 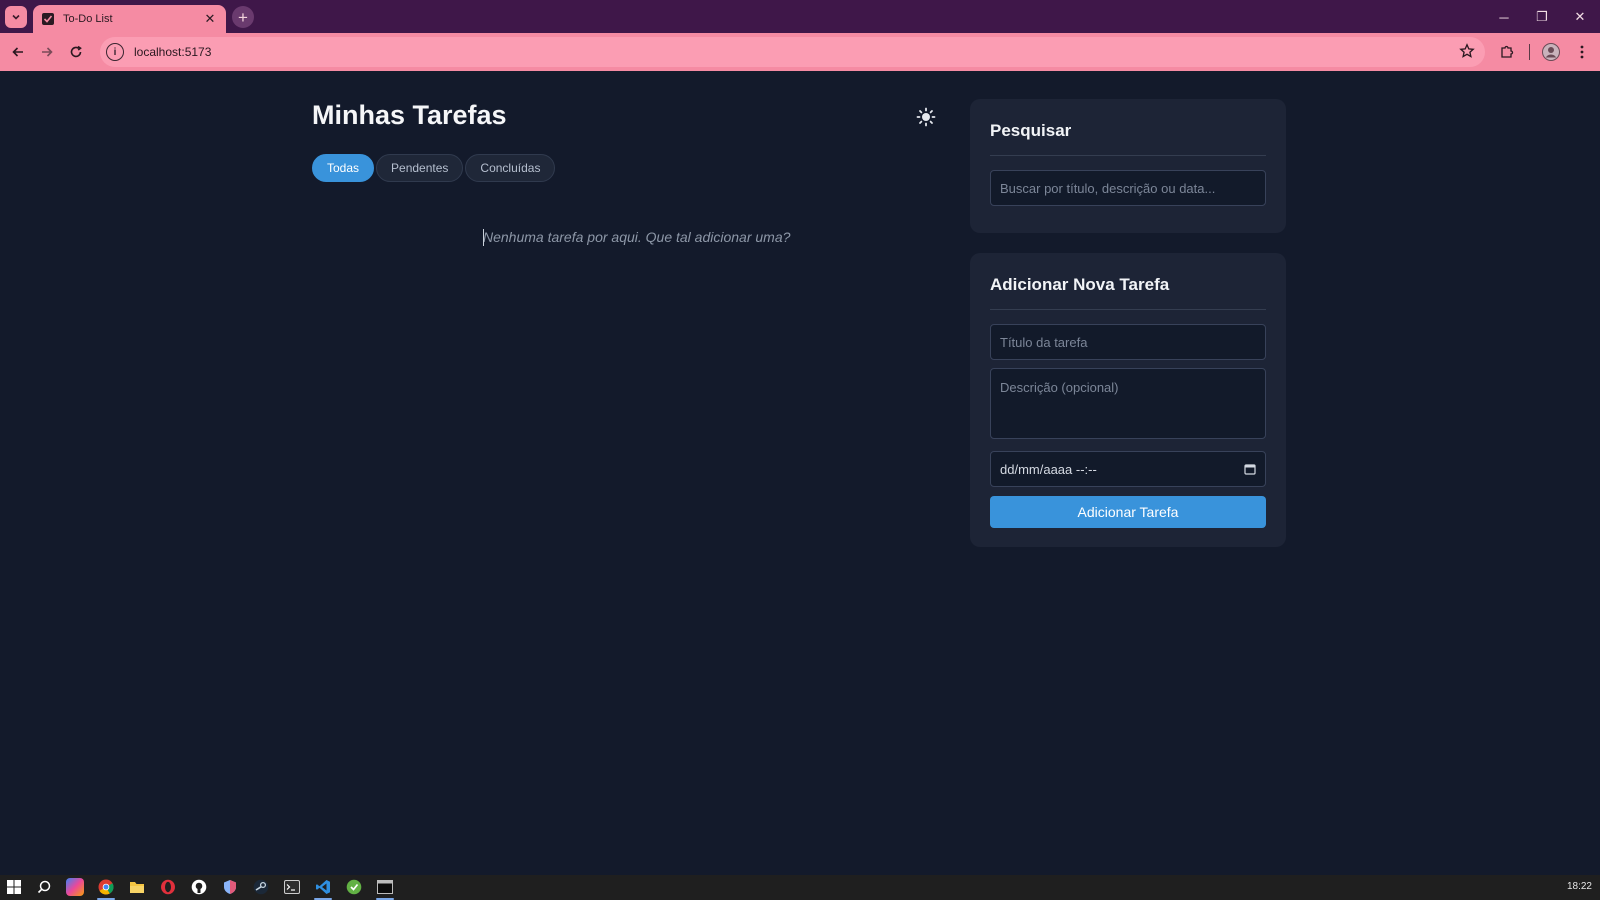 I want to click on reload-button, so click(x=76, y=52).